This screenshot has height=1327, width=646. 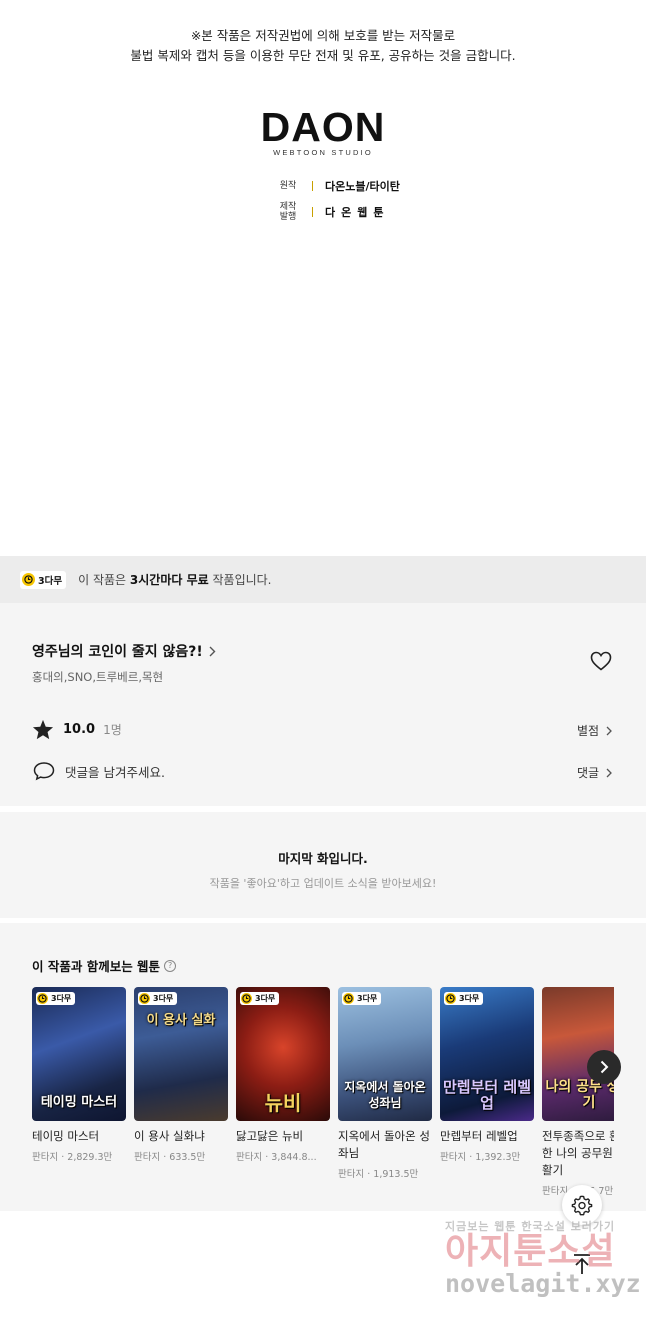 I want to click on cover-image: 3다무 지옥에서 돌아온 성좌님, so click(x=385, y=1054).